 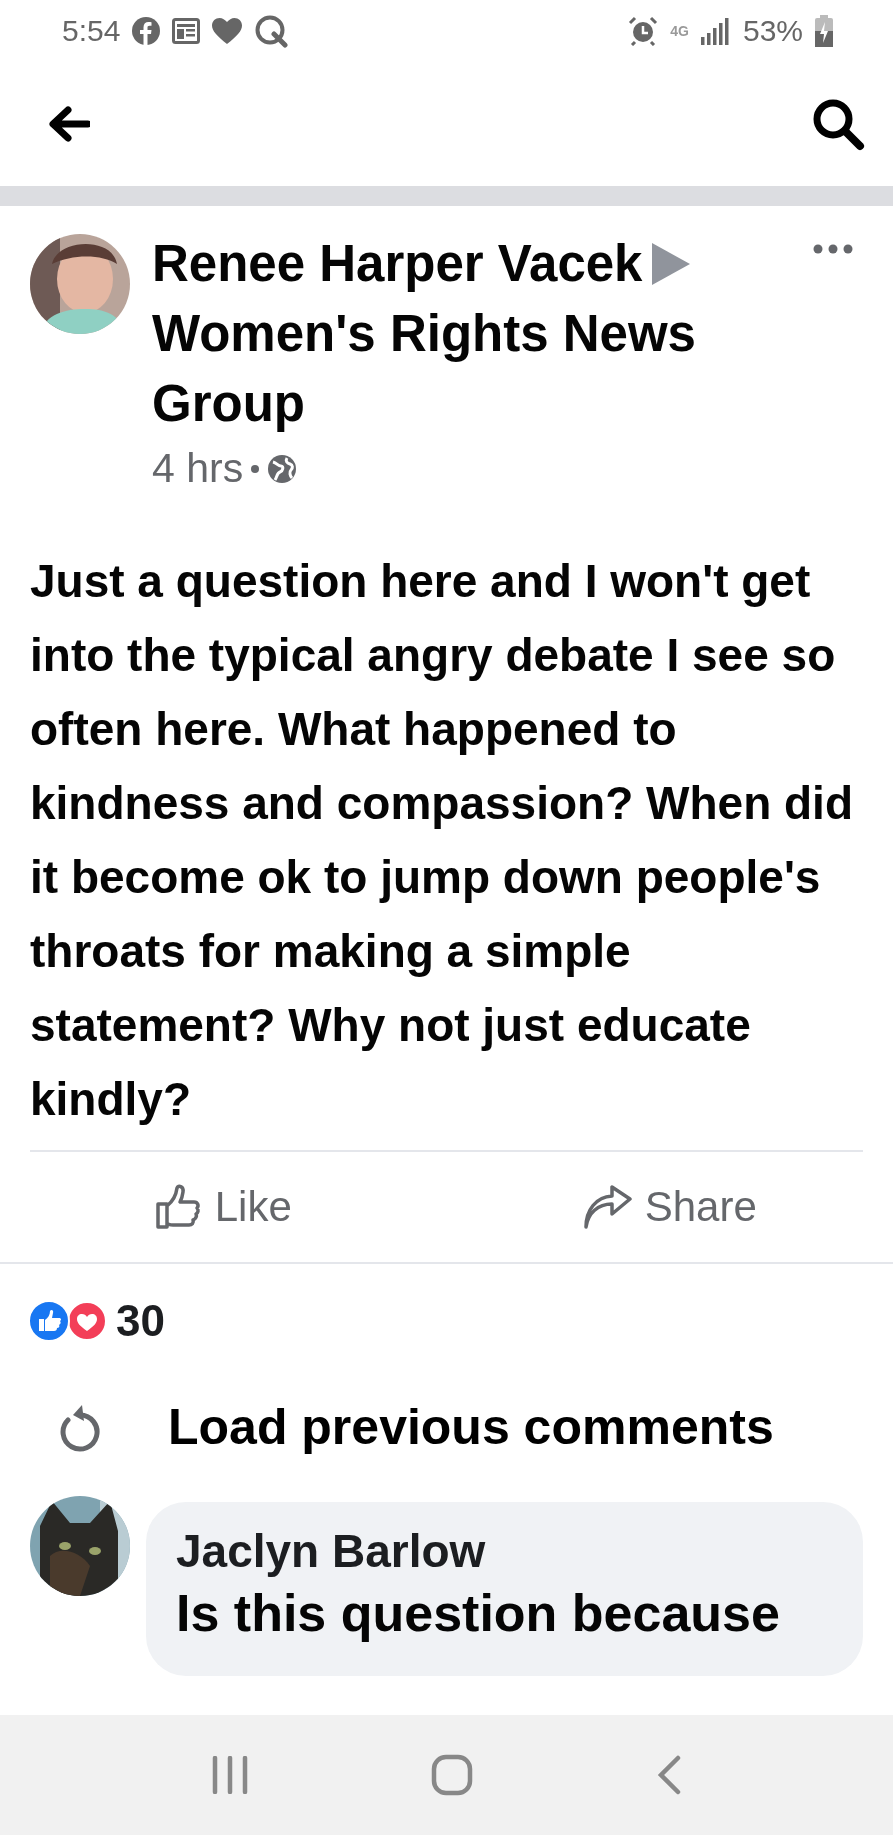 I want to click on load-previous-comments: Load previous comments, so click(x=471, y=1427).